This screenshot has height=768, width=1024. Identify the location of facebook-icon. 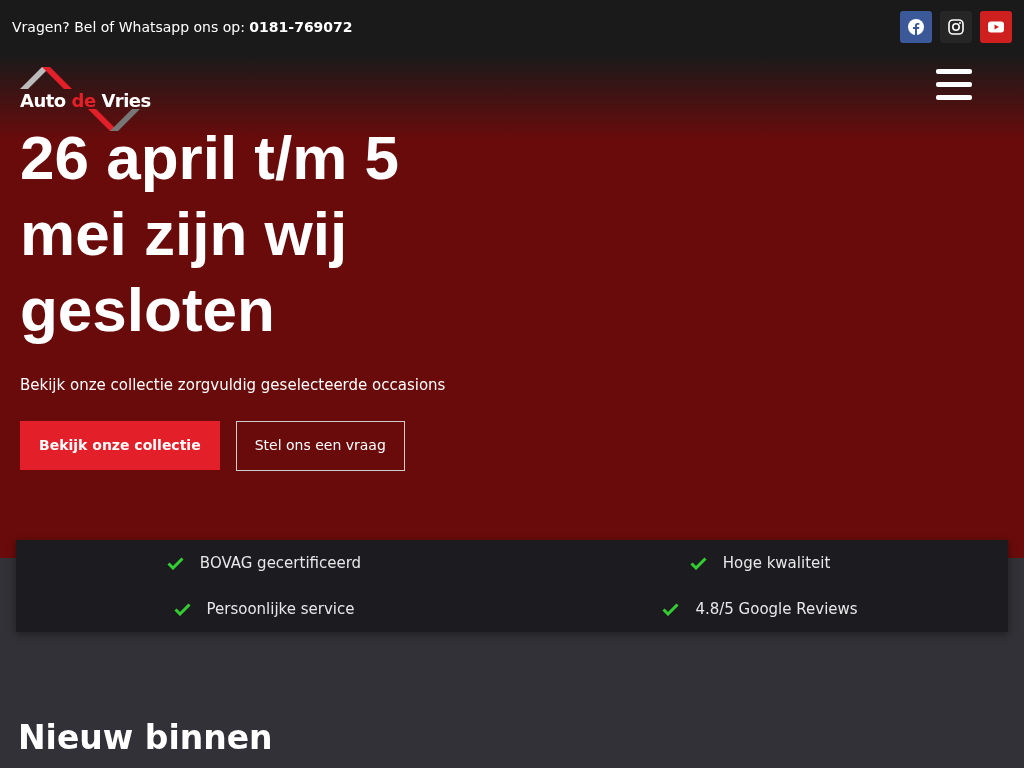
(916, 27).